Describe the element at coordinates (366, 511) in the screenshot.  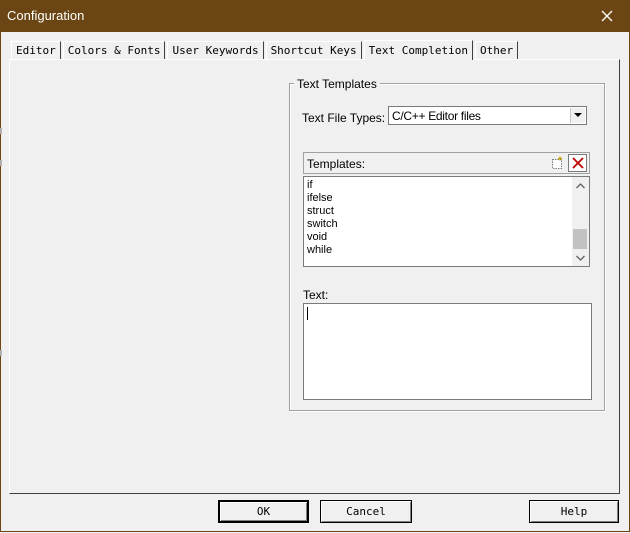
I see `cancel-button: Cancel` at that location.